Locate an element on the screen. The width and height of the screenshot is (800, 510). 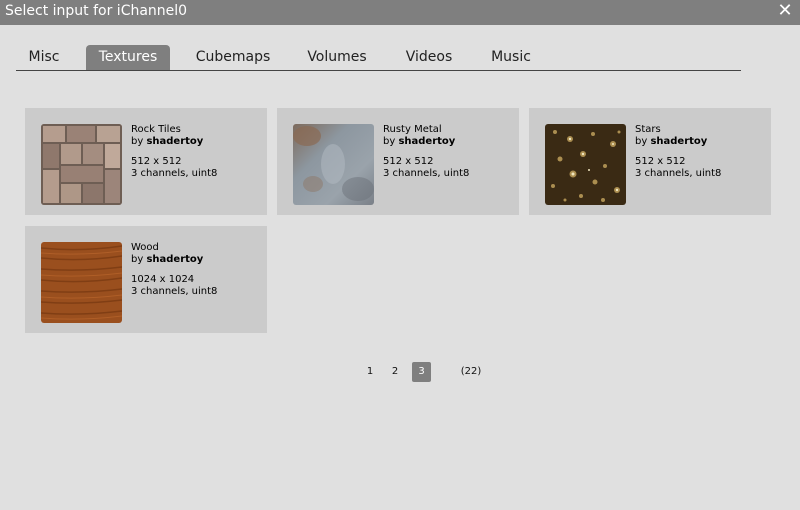
tab-videos: Videos is located at coordinates (429, 57).